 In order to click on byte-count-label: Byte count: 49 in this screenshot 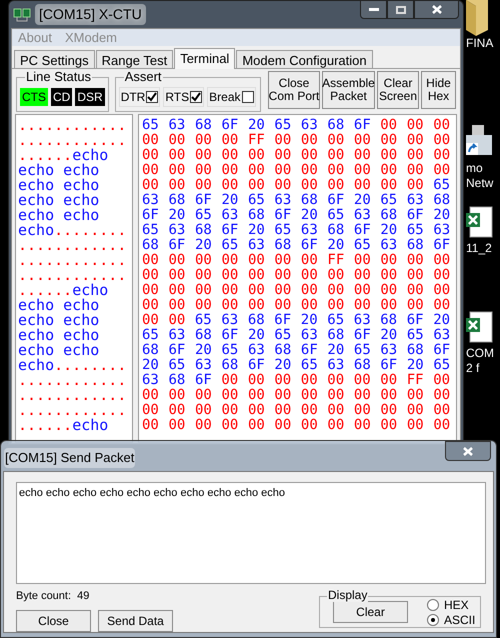, I will do `click(53, 596)`.